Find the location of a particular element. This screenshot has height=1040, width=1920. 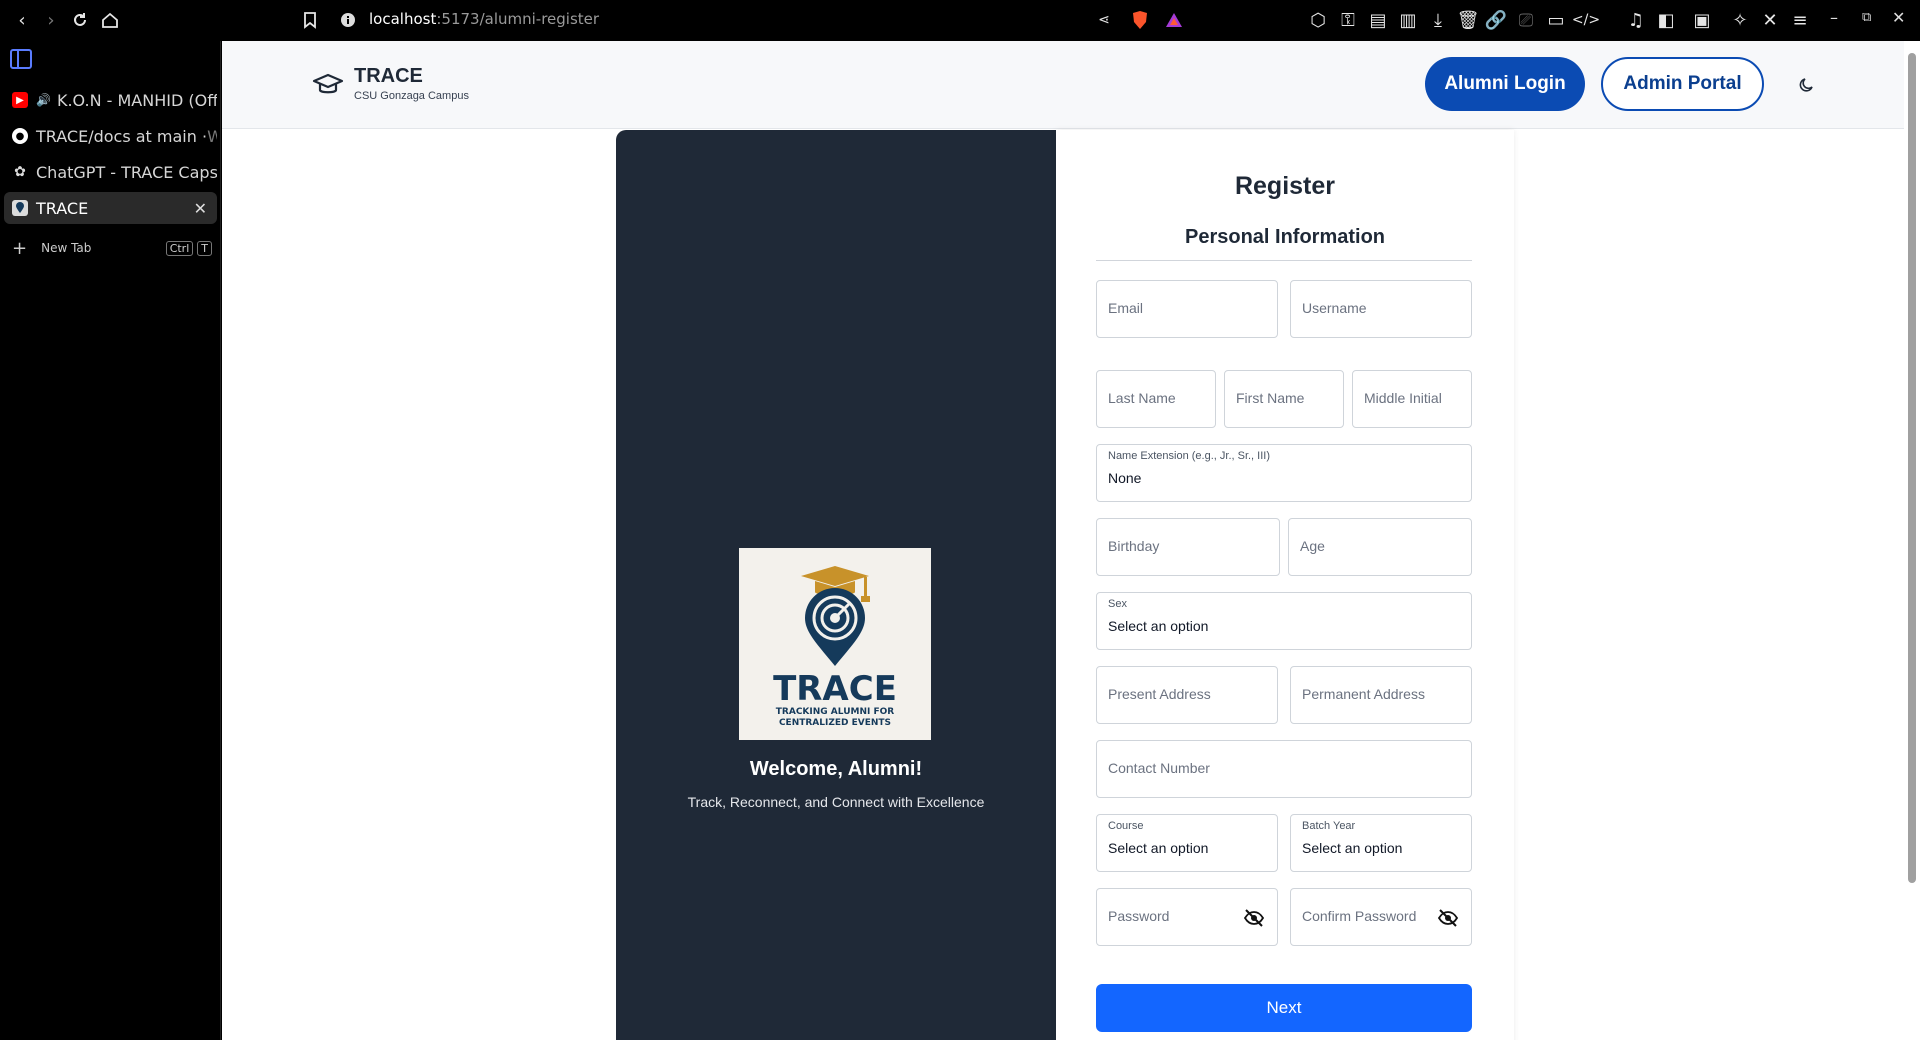

devices-icon: ▭ is located at coordinates (1556, 20).